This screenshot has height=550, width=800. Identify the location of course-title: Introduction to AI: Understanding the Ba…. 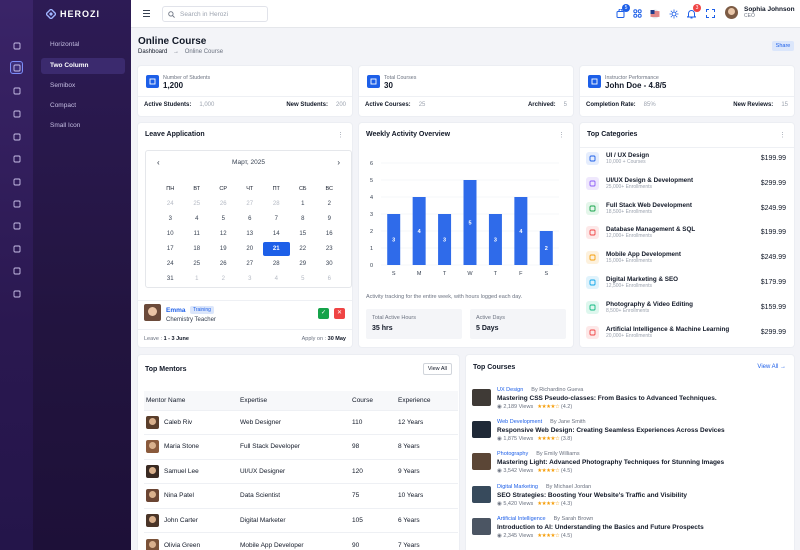
(600, 527).